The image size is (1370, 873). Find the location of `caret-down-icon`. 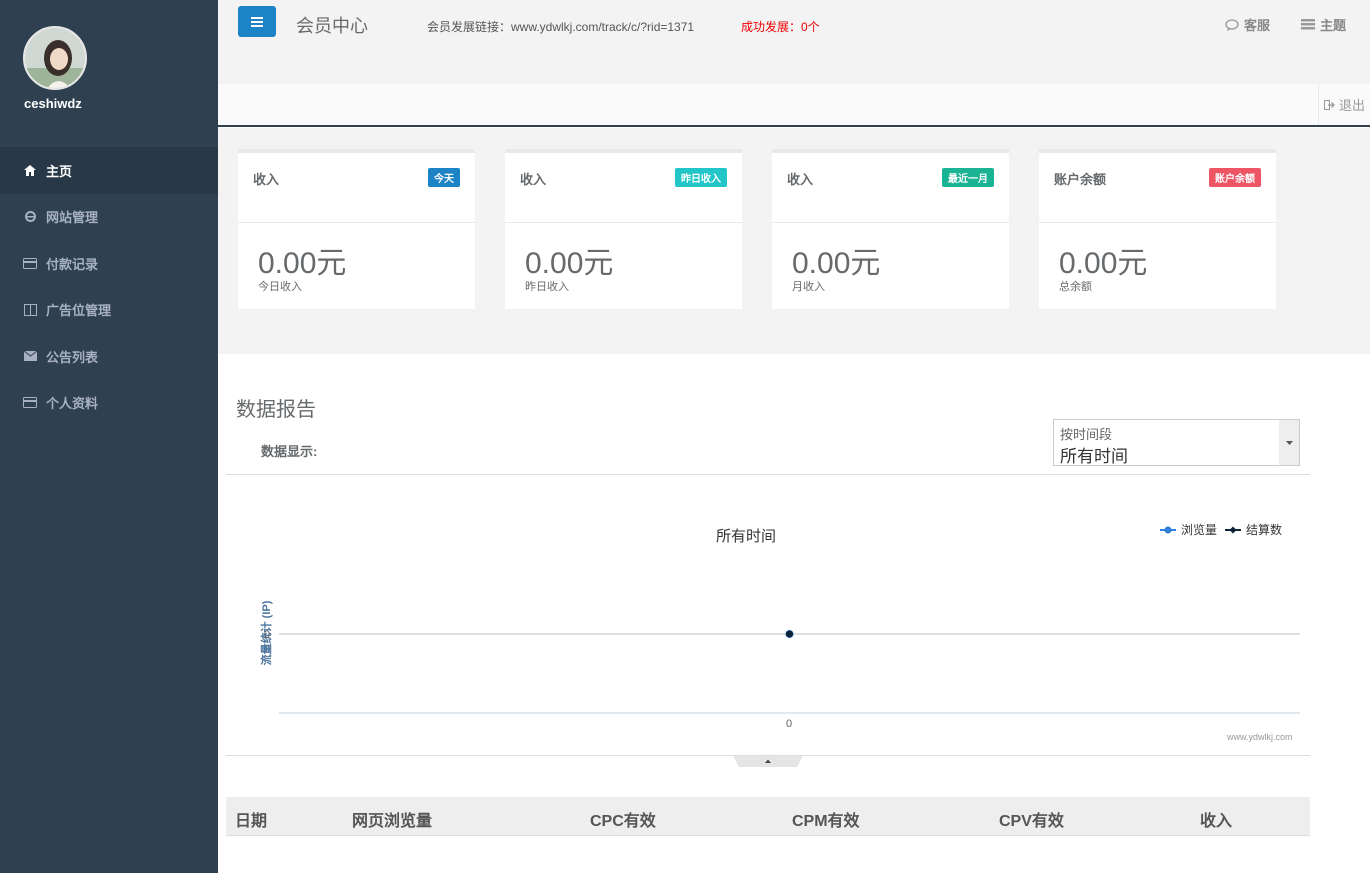

caret-down-icon is located at coordinates (1289, 442).